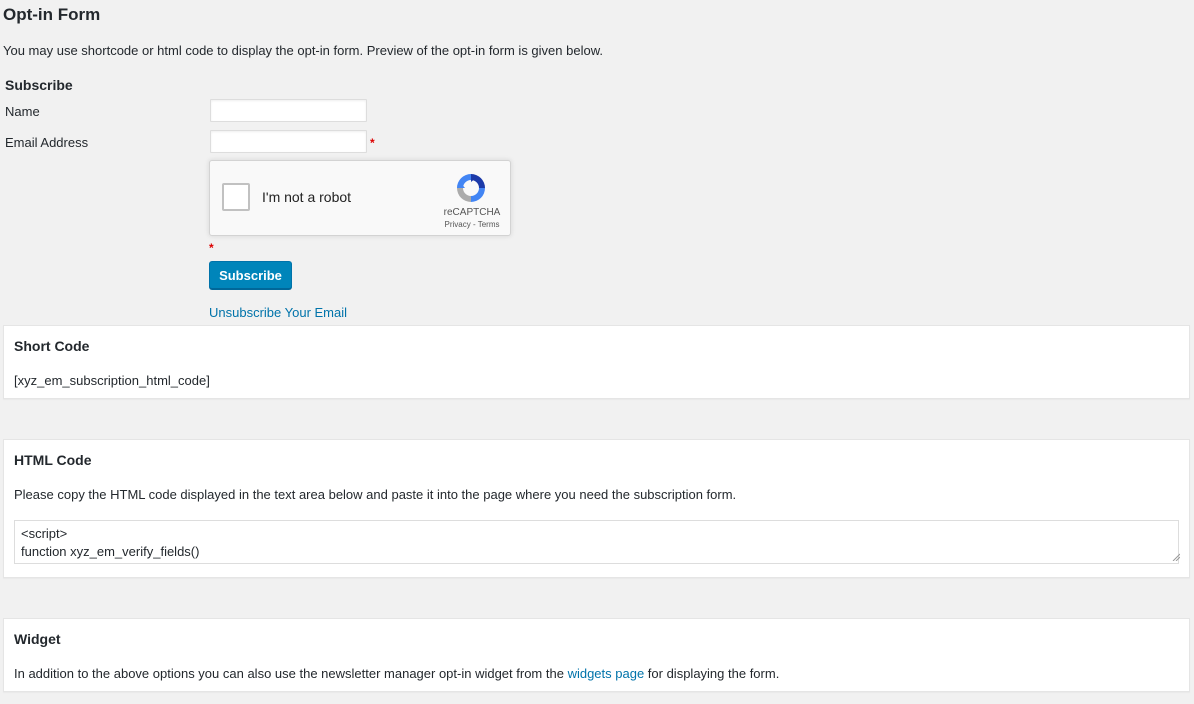 The height and width of the screenshot is (704, 1194). What do you see at coordinates (472, 224) in the screenshot?
I see `recaptcha-privacy-terms: Privacy - Terms` at bounding box center [472, 224].